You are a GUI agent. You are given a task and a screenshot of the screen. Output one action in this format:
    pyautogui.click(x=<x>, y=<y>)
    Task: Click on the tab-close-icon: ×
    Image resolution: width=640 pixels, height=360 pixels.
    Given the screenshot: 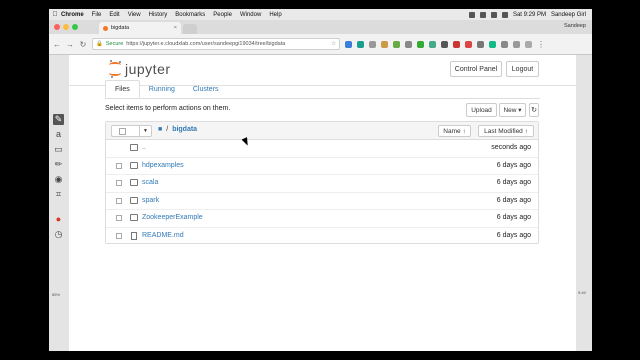 What is the action you would take?
    pyautogui.click(x=175, y=28)
    